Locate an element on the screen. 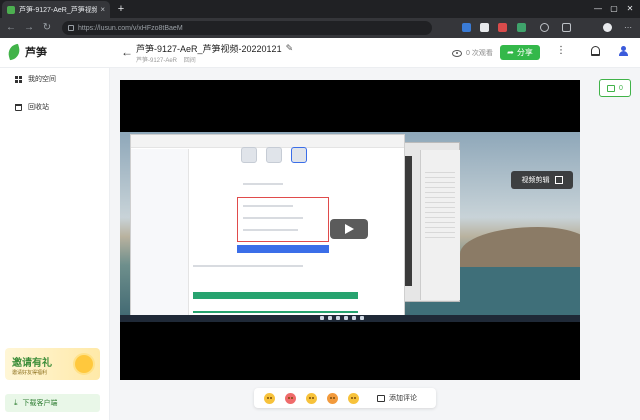 The width and height of the screenshot is (640, 420). owner-name: 芦笋-9127-AeR is located at coordinates (157, 61).